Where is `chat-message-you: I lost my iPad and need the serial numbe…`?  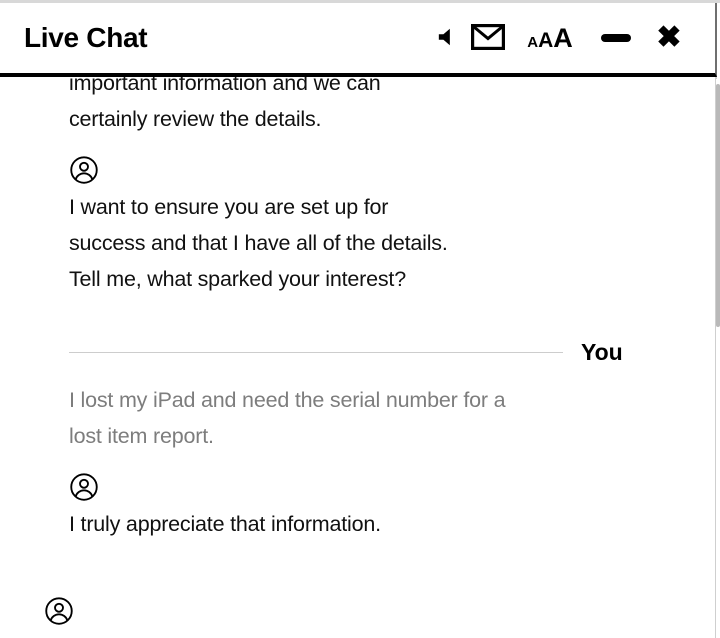
chat-message-you: I lost my iPad and need the serial numbe… is located at coordinates (345, 418).